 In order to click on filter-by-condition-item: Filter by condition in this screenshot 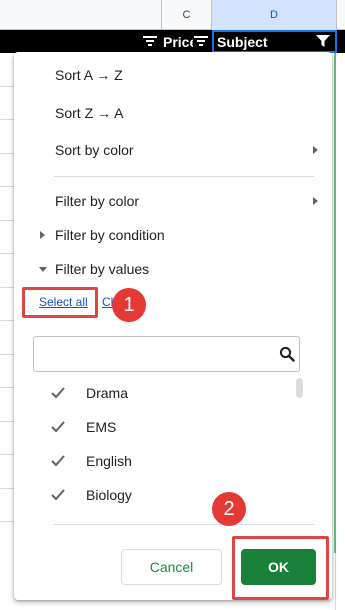, I will do `click(173, 235)`.